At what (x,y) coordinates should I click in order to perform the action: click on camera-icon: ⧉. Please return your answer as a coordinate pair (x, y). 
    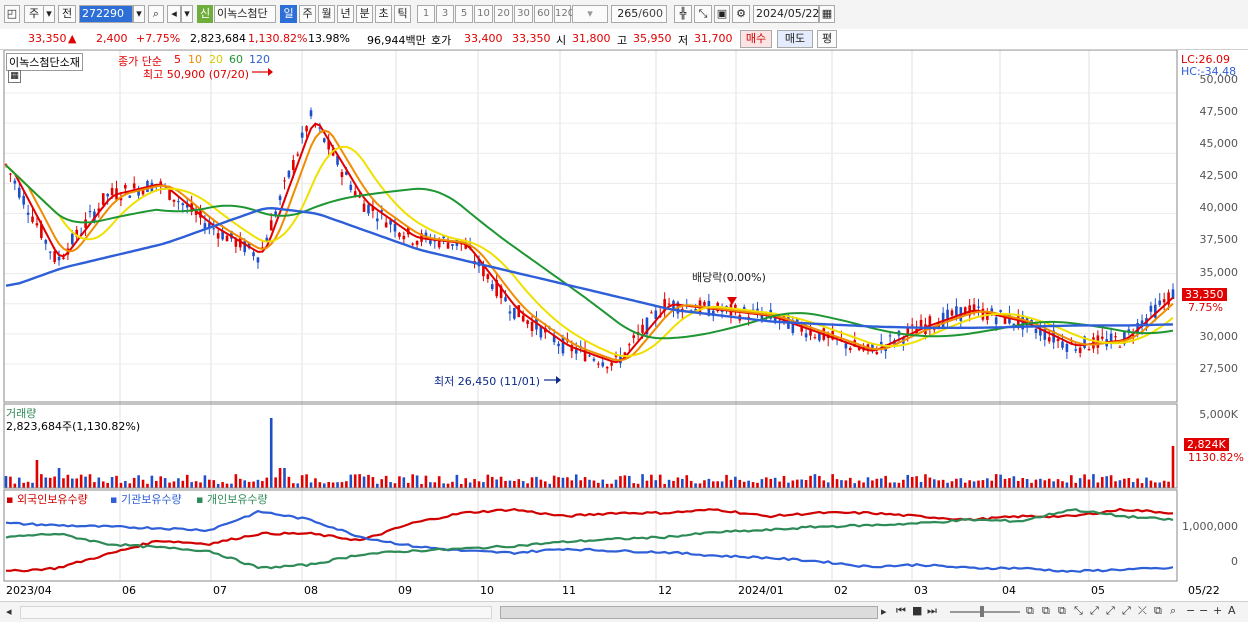
    Looking at the image, I should click on (1158, 611).